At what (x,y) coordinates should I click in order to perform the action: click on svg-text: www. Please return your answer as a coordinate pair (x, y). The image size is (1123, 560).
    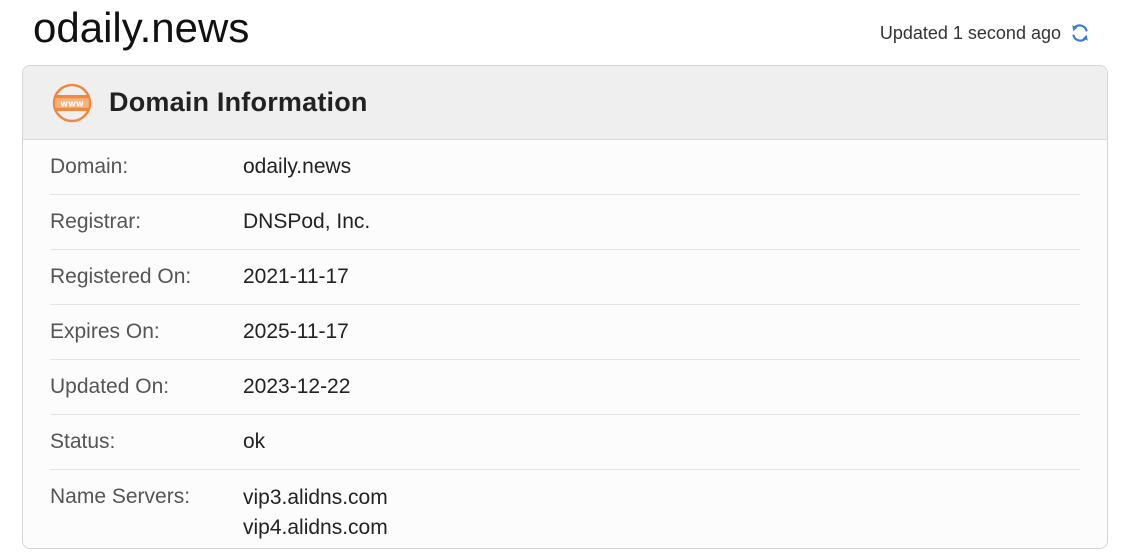
    Looking at the image, I should click on (72, 104).